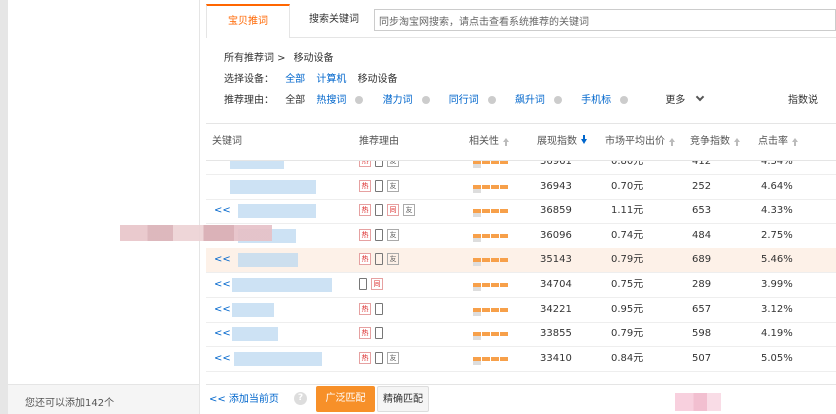 Image resolution: width=836 pixels, height=414 pixels. What do you see at coordinates (608, 100) in the screenshot?
I see `reason-option-mobile: 手机标` at bounding box center [608, 100].